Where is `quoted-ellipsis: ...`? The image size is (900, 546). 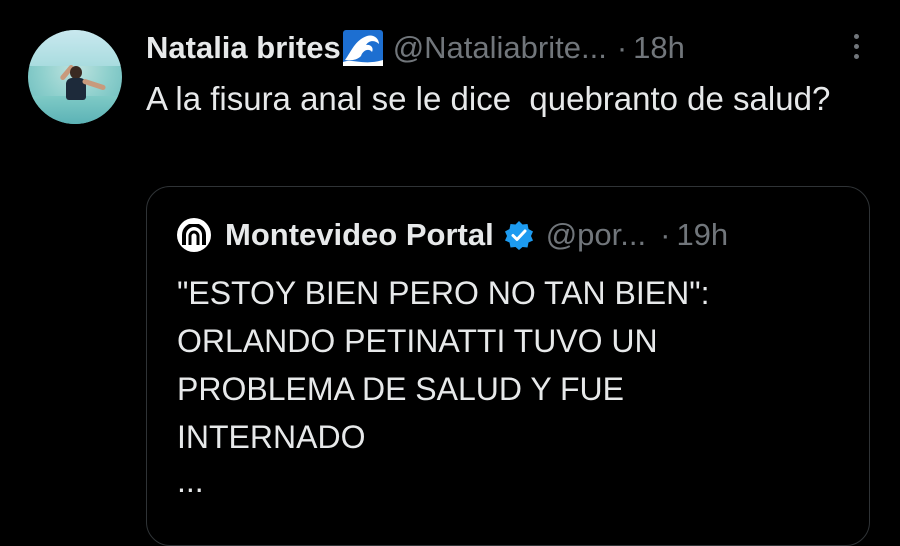 quoted-ellipsis: ... is located at coordinates (190, 481).